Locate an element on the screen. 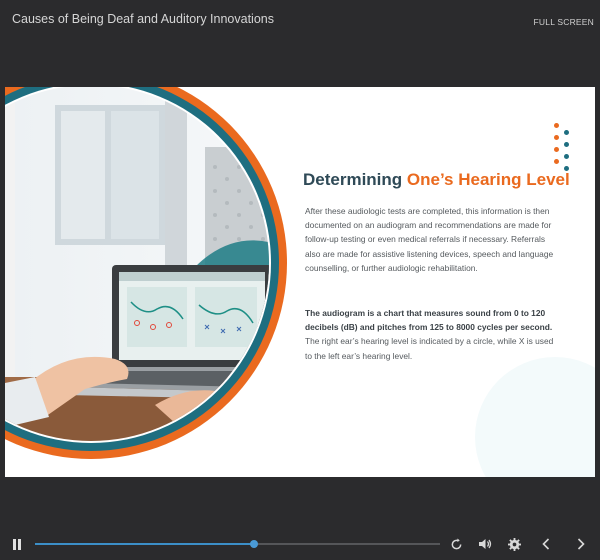 The image size is (600, 560). player-controls is located at coordinates (300, 544).